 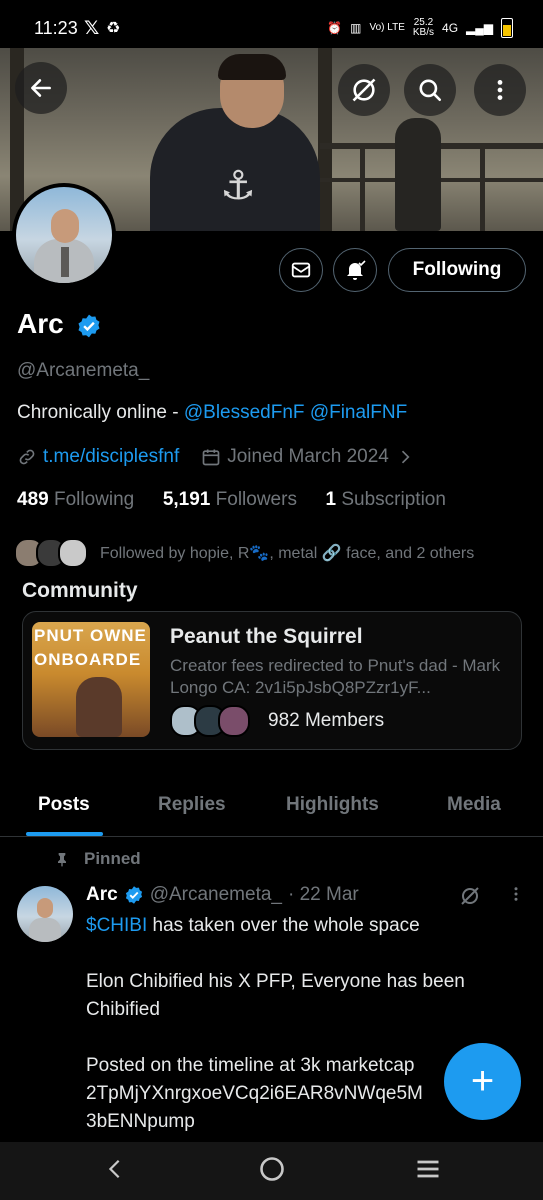 I want to click on joined-date: Joined March 2024, so click(x=308, y=456).